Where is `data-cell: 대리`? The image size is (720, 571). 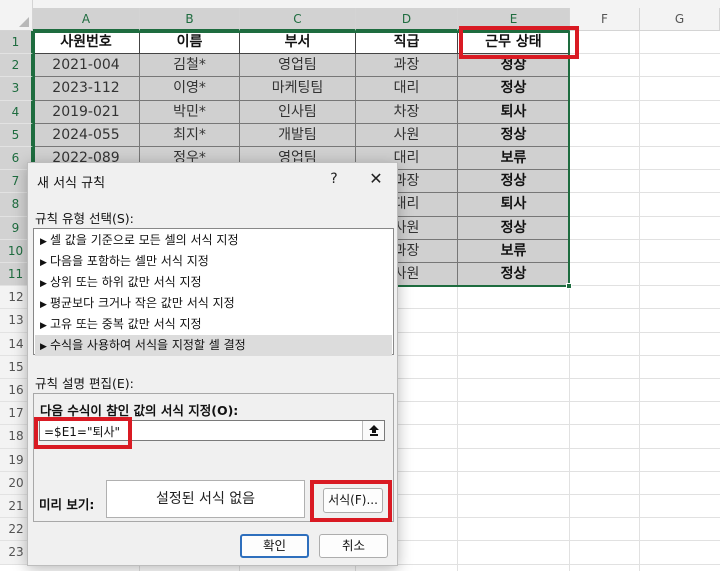 data-cell: 대리 is located at coordinates (407, 89).